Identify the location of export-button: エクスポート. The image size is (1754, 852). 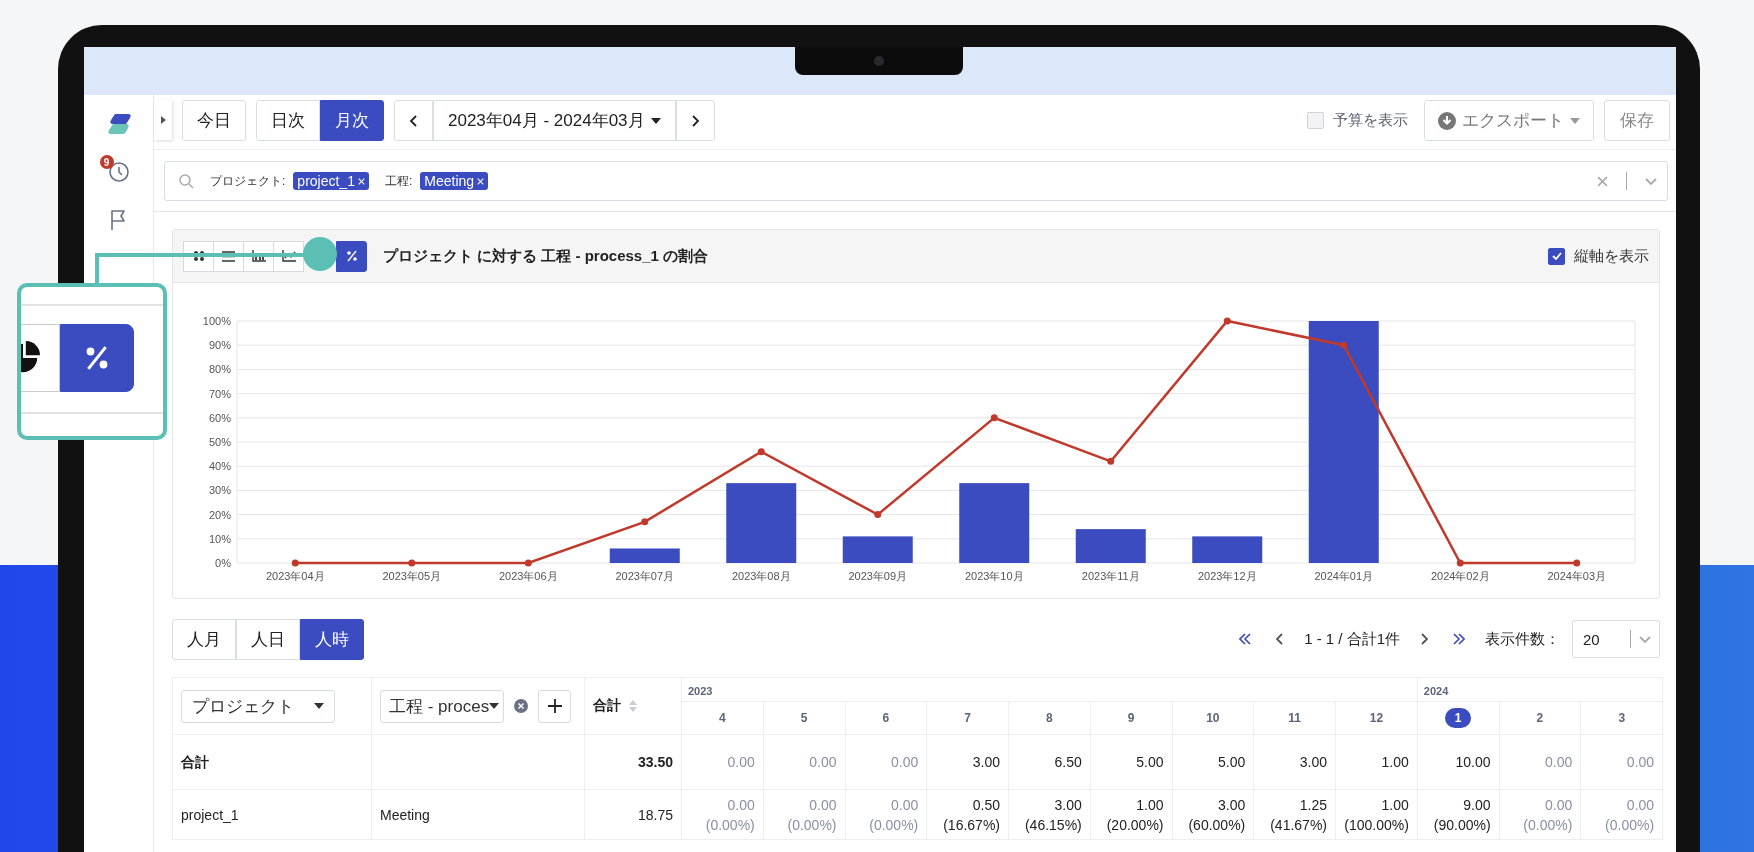
(1509, 120).